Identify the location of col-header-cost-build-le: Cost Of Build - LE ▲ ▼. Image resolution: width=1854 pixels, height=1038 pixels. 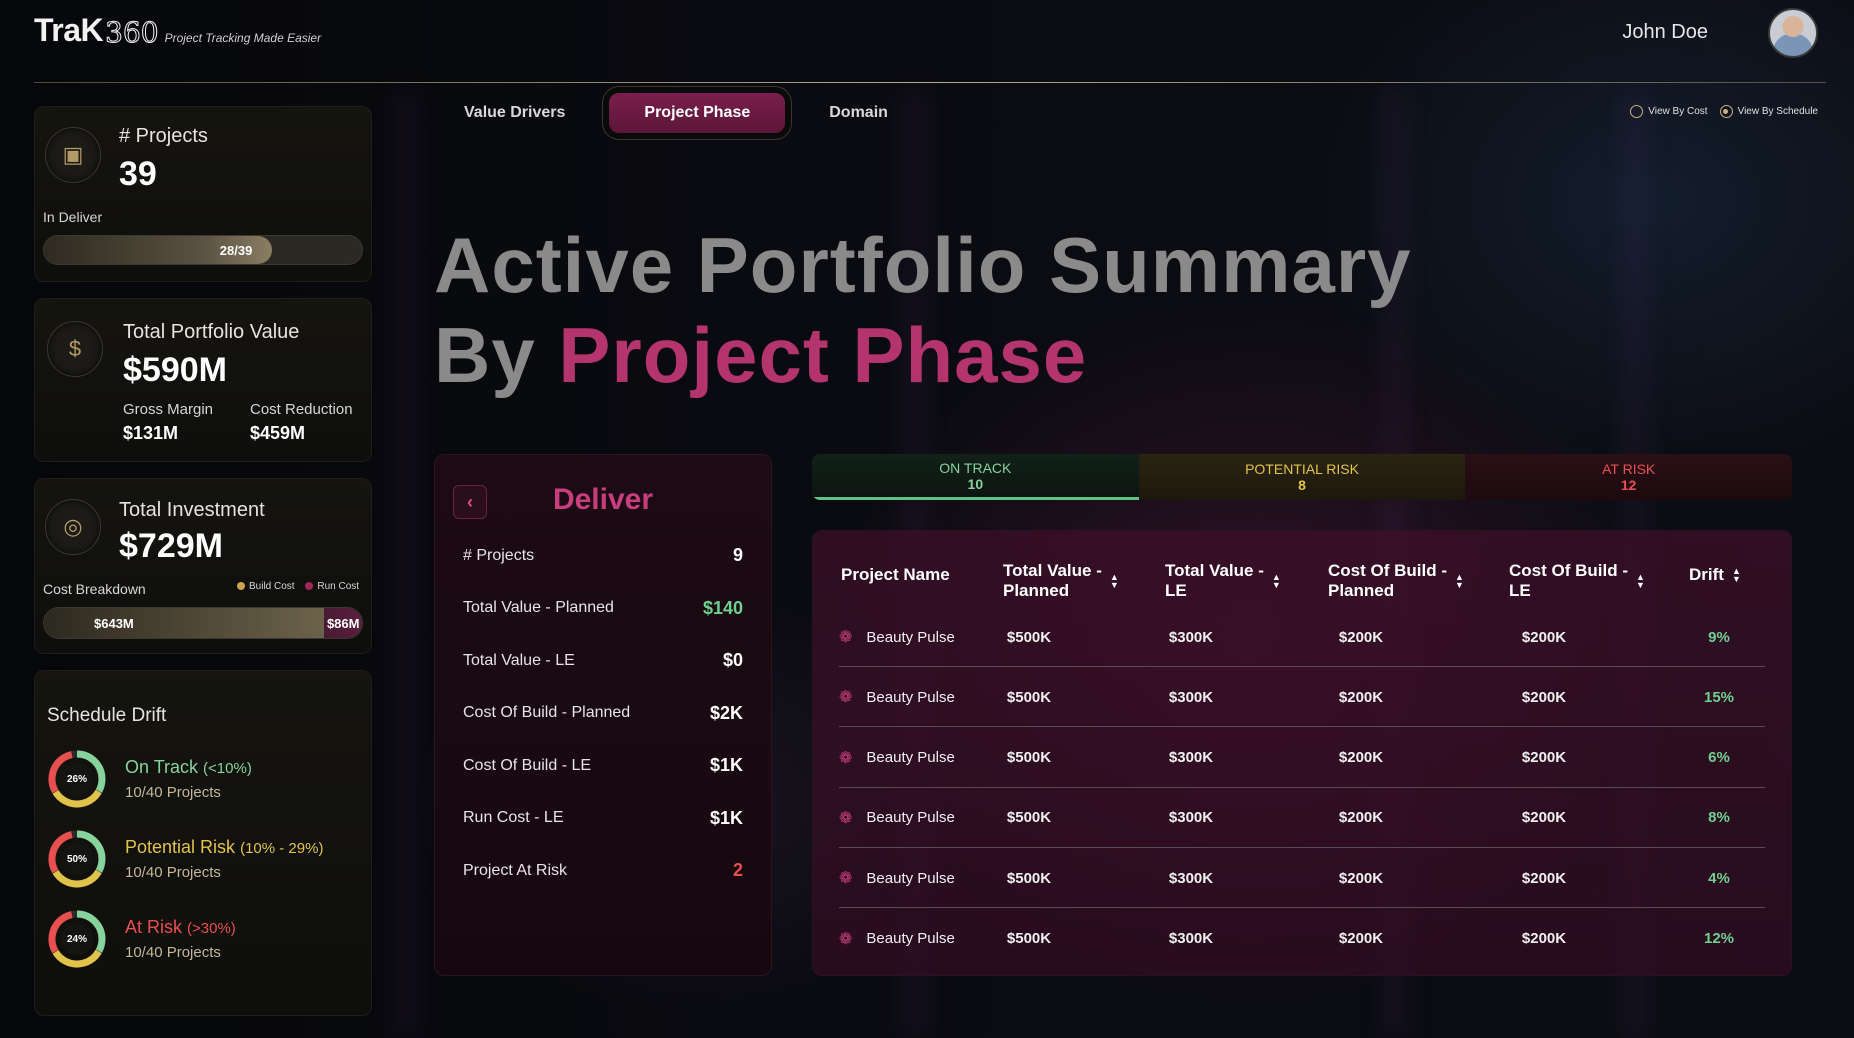
(1577, 581).